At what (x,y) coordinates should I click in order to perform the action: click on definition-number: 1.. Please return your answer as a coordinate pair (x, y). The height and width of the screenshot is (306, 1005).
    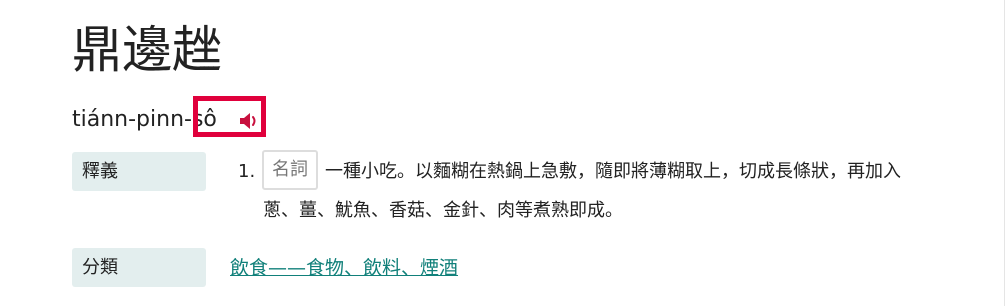
    Looking at the image, I should click on (247, 171).